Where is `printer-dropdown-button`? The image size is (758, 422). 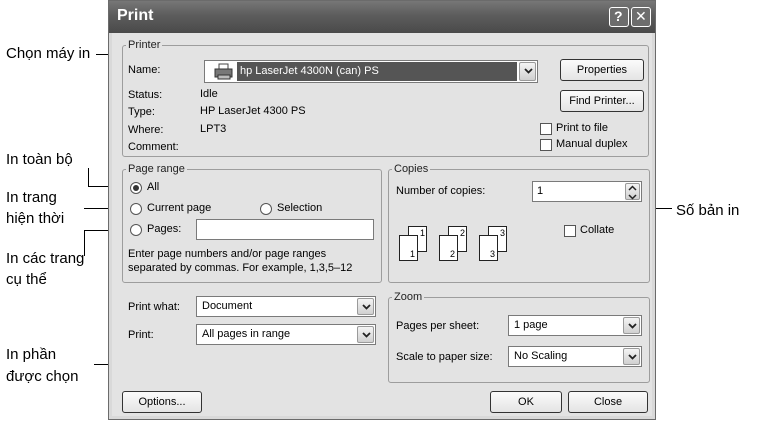
printer-dropdown-button is located at coordinates (527, 71).